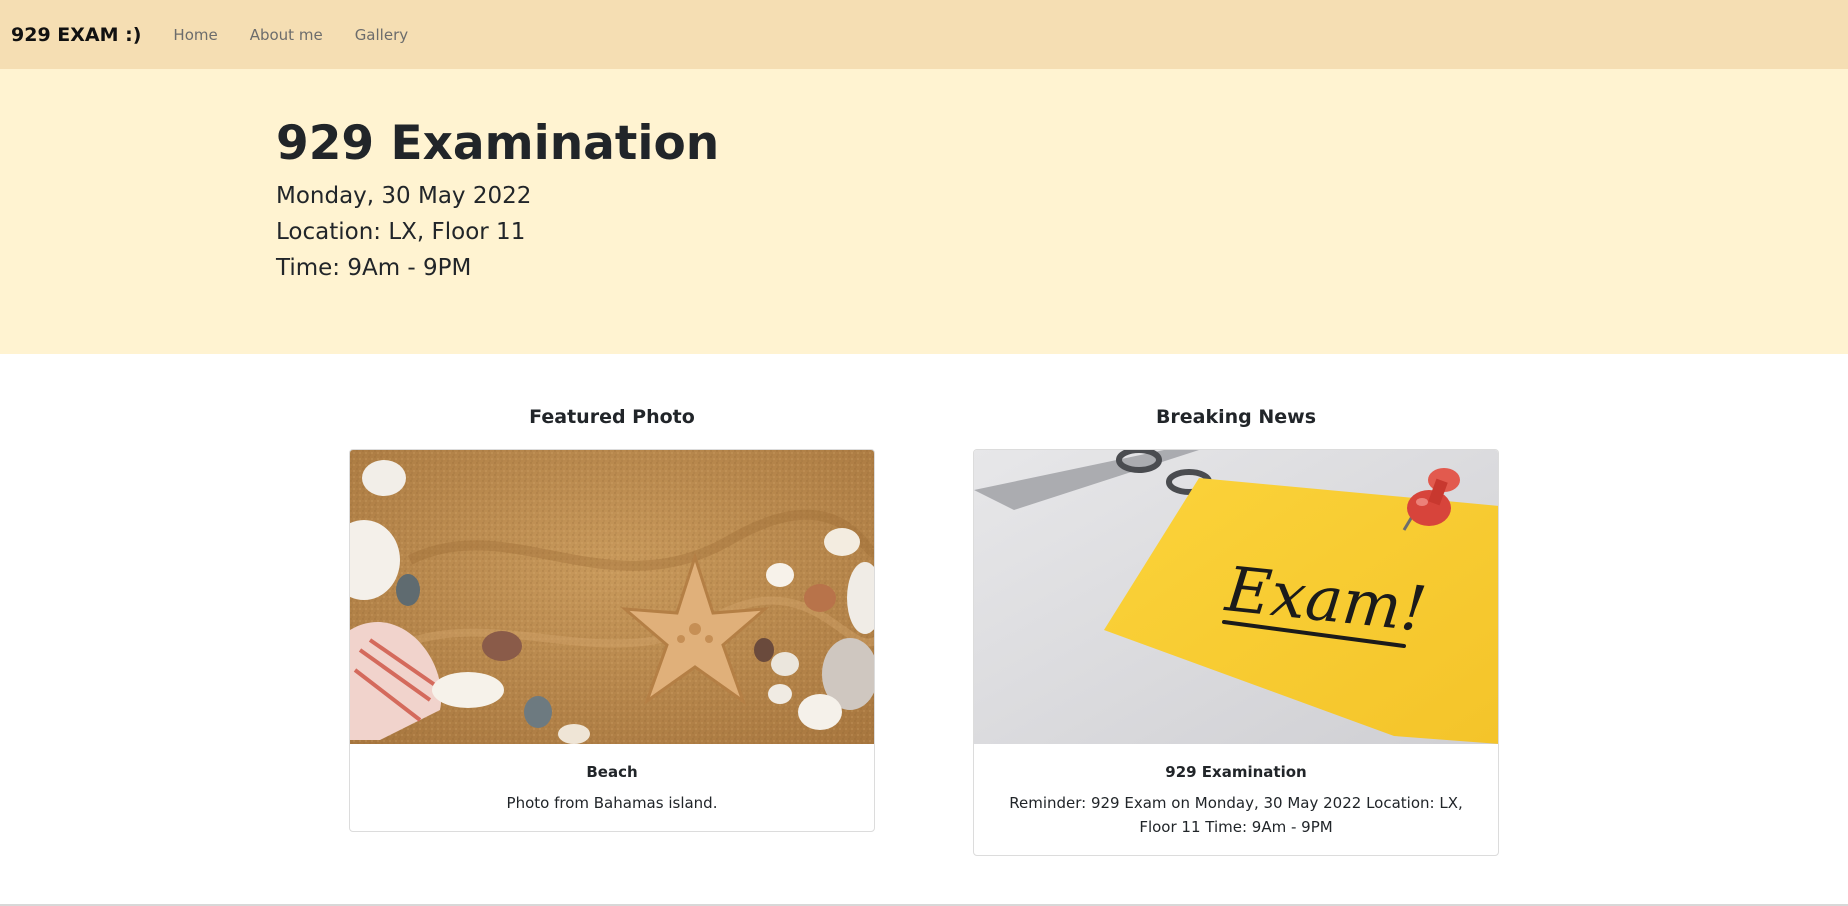 The image size is (1848, 906). Describe the element at coordinates (404, 196) in the screenshot. I see `hero-date: Monday, 30 May 2022` at that location.